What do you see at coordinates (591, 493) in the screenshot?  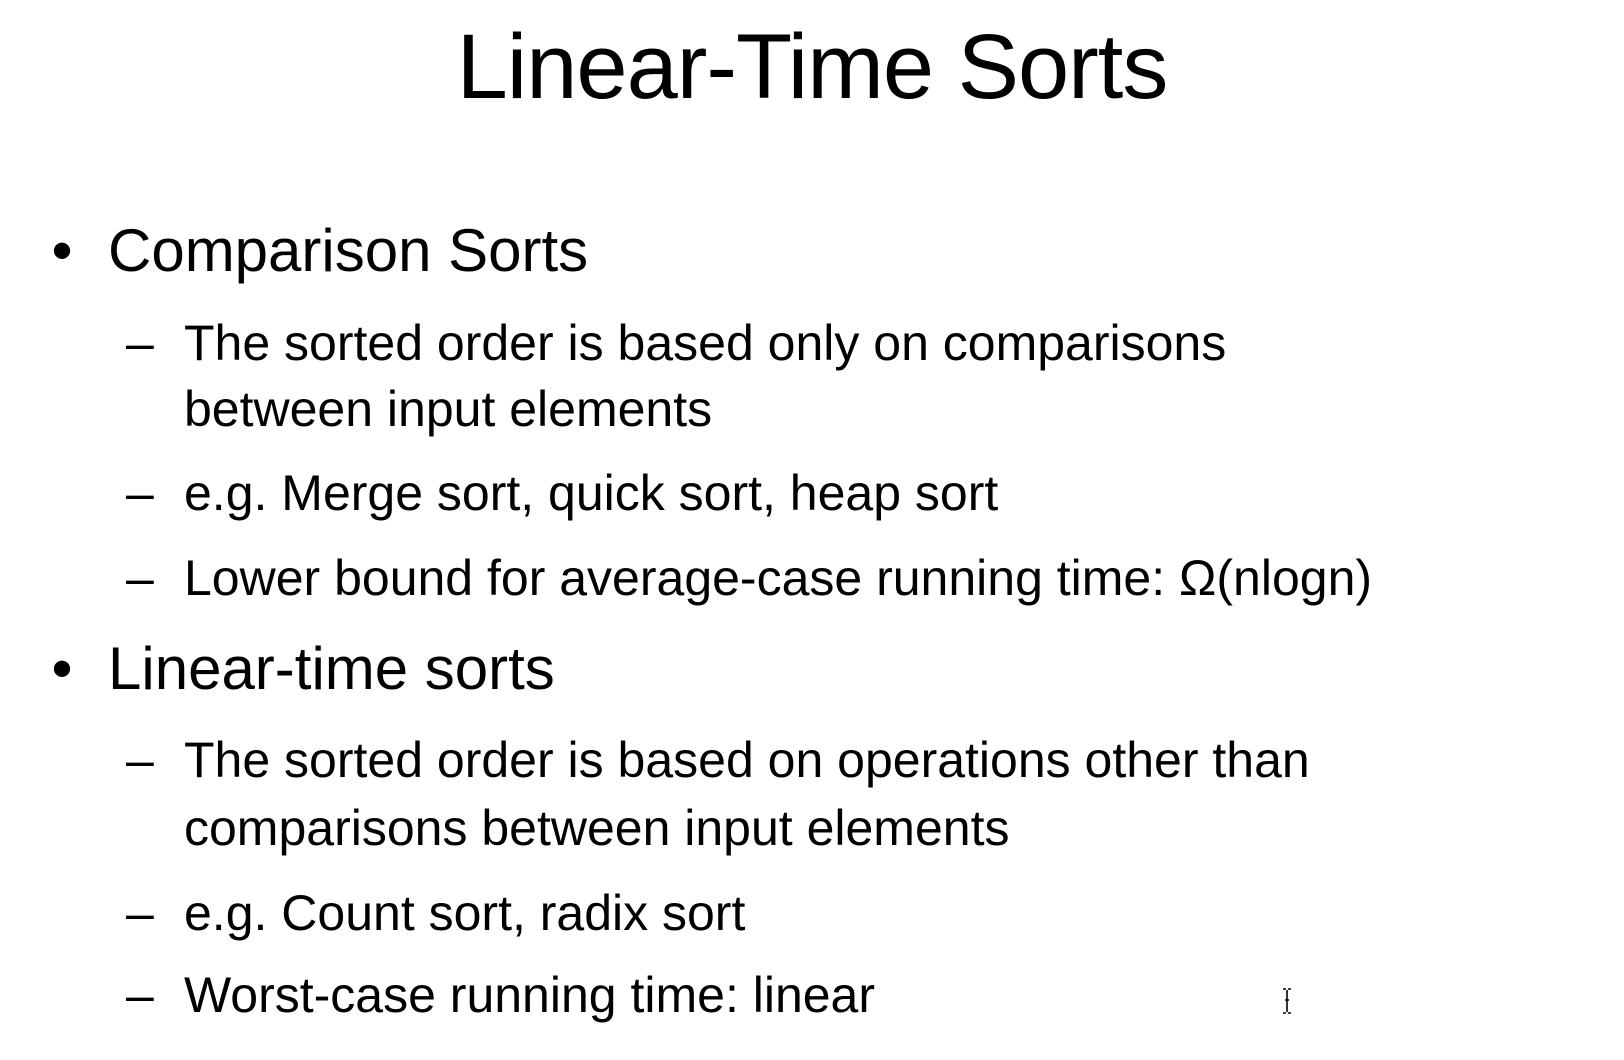 I see `sub-item-line: e.g. Merge sort, quick sort, heap sort` at bounding box center [591, 493].